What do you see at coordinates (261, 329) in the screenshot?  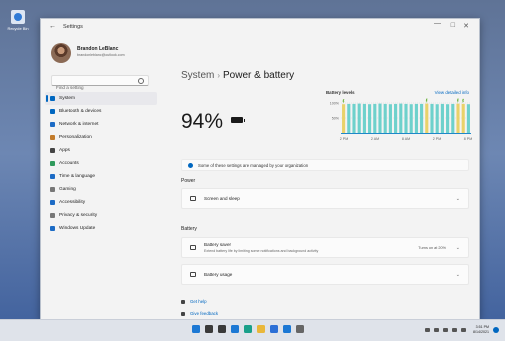 I see `file-explorer-icon` at bounding box center [261, 329].